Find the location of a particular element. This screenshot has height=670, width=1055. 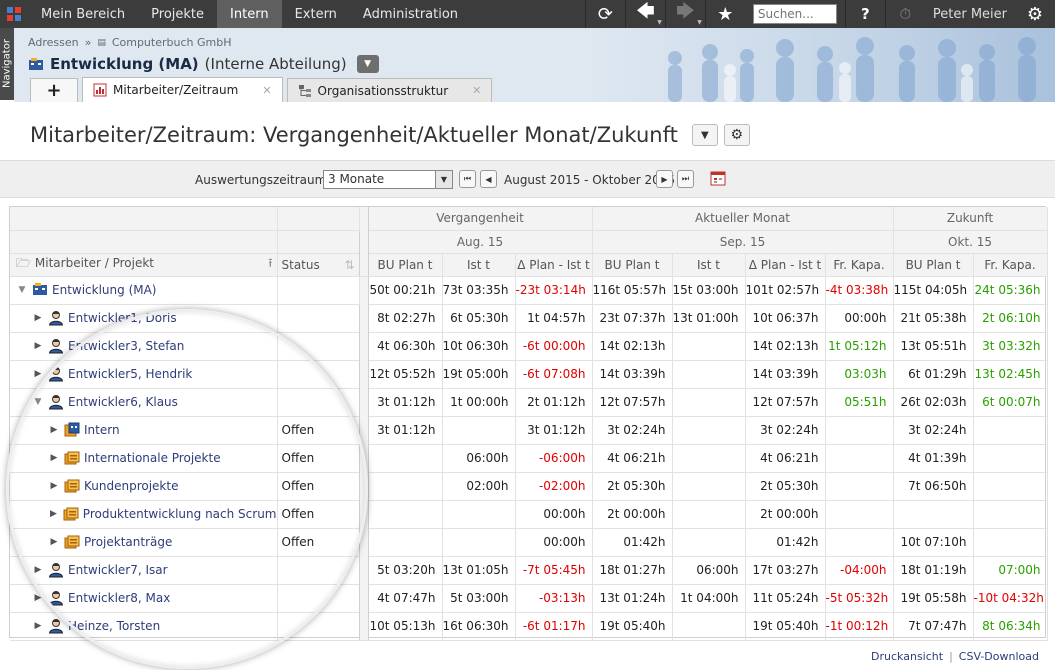

row-name-cell: ▶ Entwickler1, Doris is located at coordinates (144, 318).